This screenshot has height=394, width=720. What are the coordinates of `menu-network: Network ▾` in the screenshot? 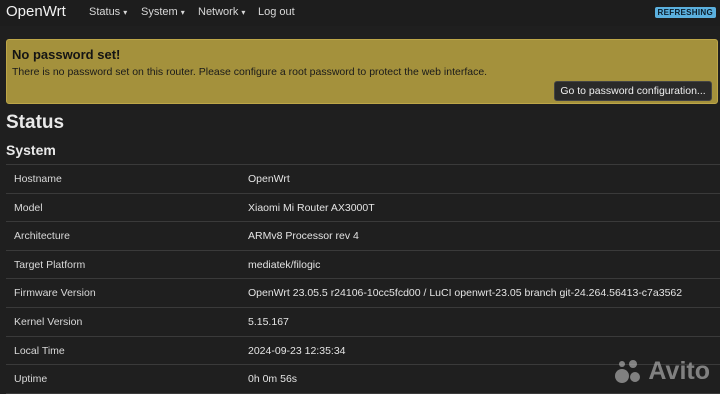 It's located at (221, 12).